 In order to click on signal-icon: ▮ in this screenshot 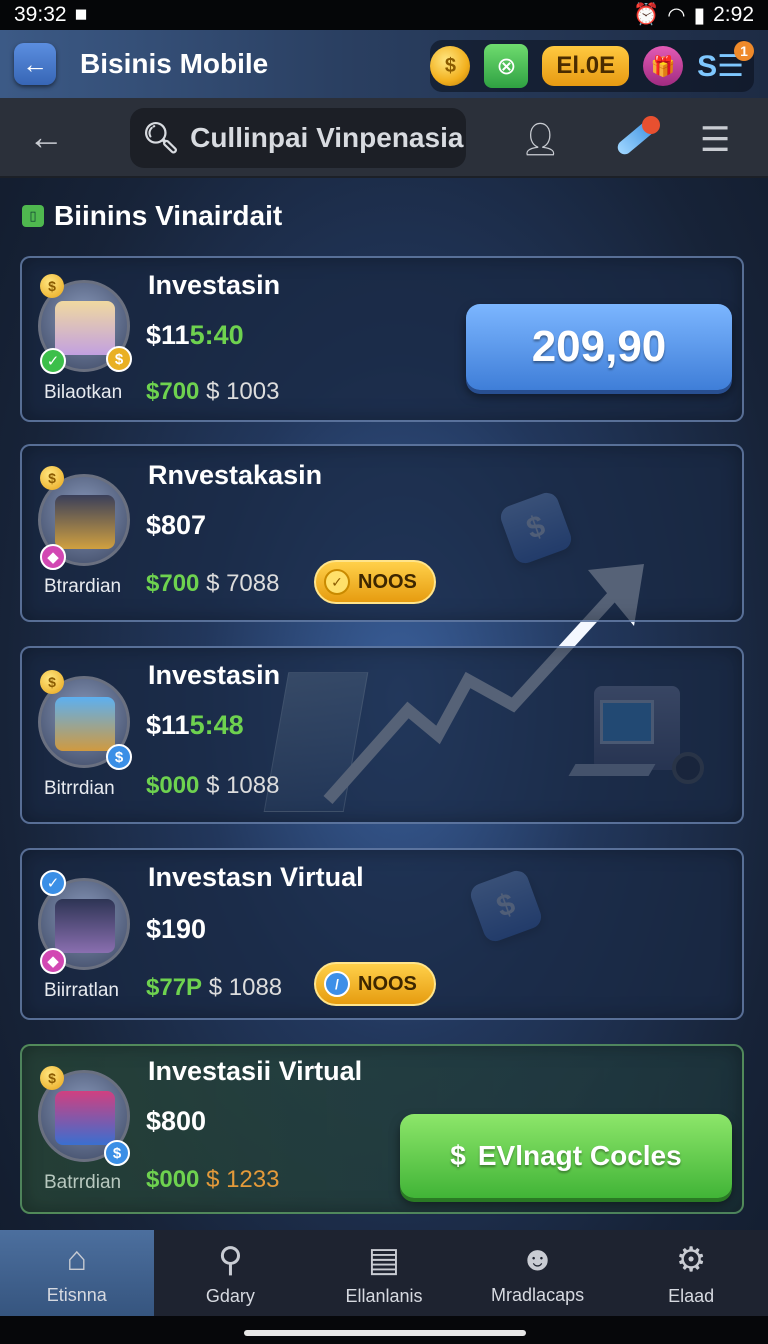, I will do `click(699, 15)`.